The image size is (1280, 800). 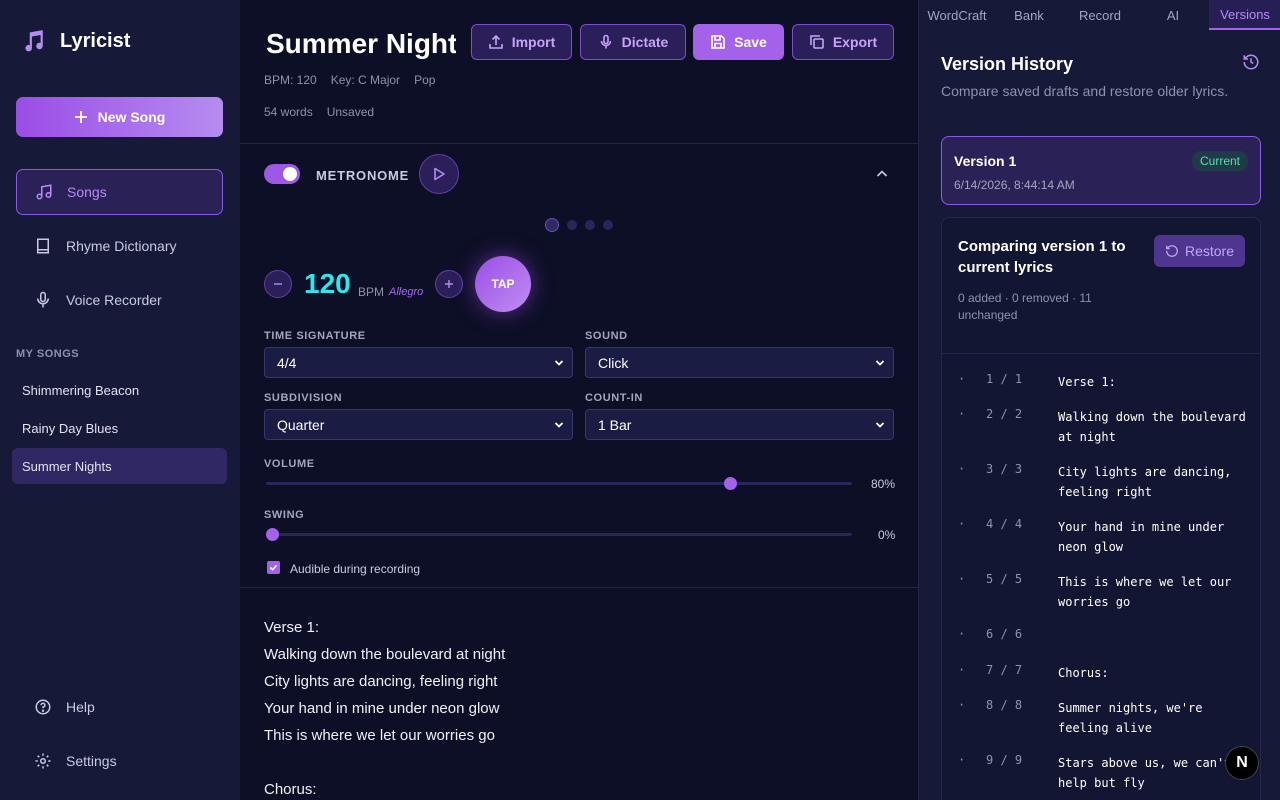 What do you see at coordinates (75, 41) in the screenshot?
I see `brand: Lyricist` at bounding box center [75, 41].